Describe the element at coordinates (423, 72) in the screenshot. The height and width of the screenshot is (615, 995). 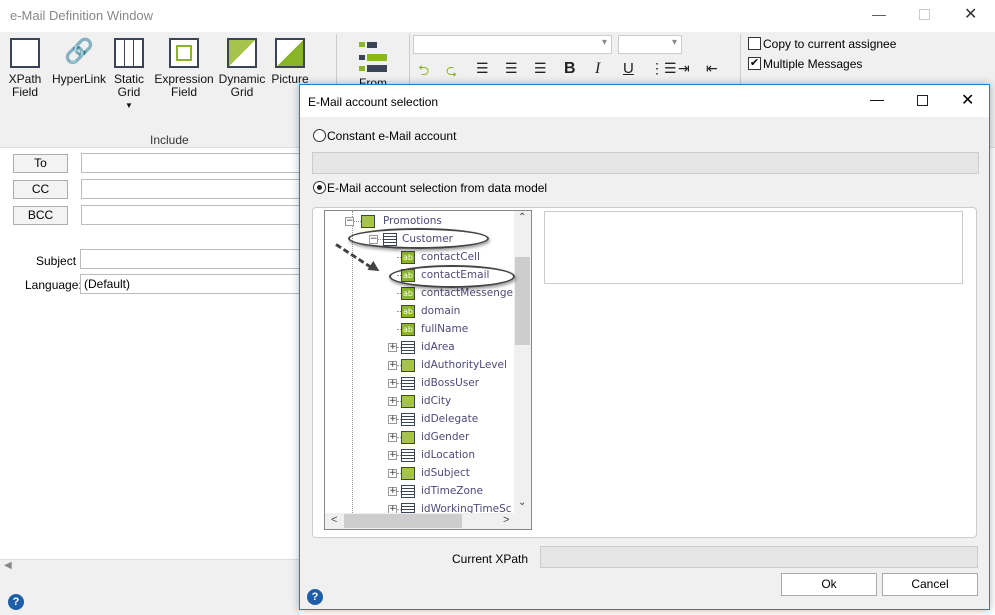
I see `outdent-arrow-icon: ⮌` at that location.